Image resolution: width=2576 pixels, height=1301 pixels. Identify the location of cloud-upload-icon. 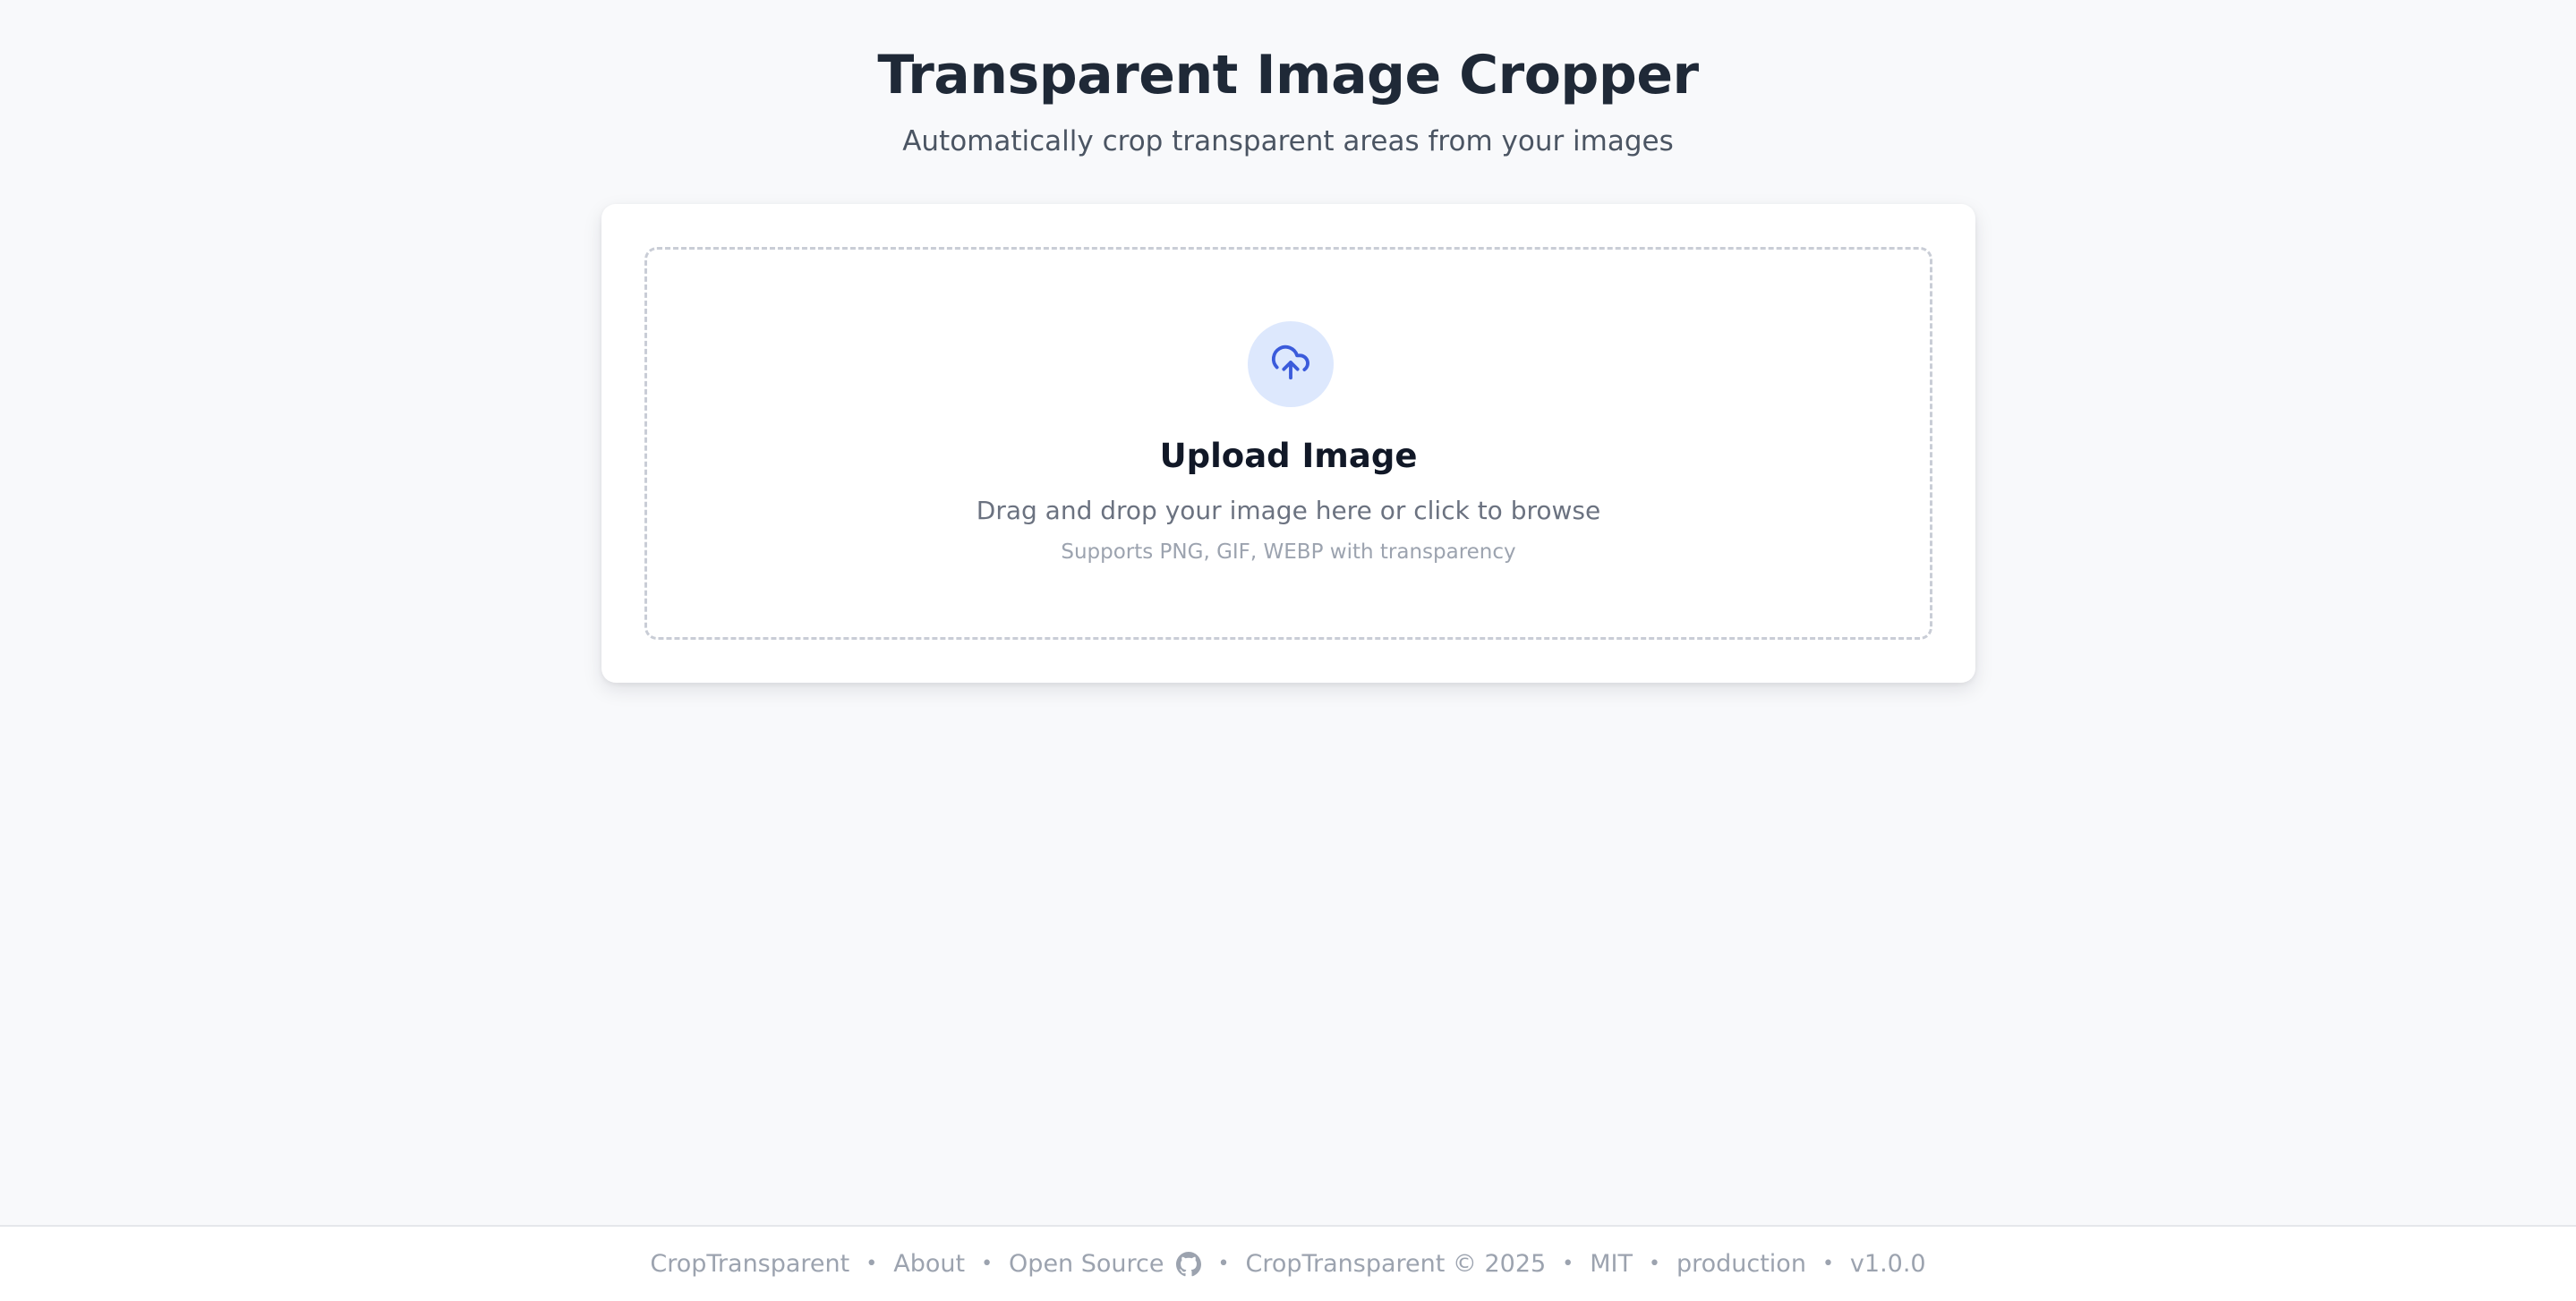
(1290, 364).